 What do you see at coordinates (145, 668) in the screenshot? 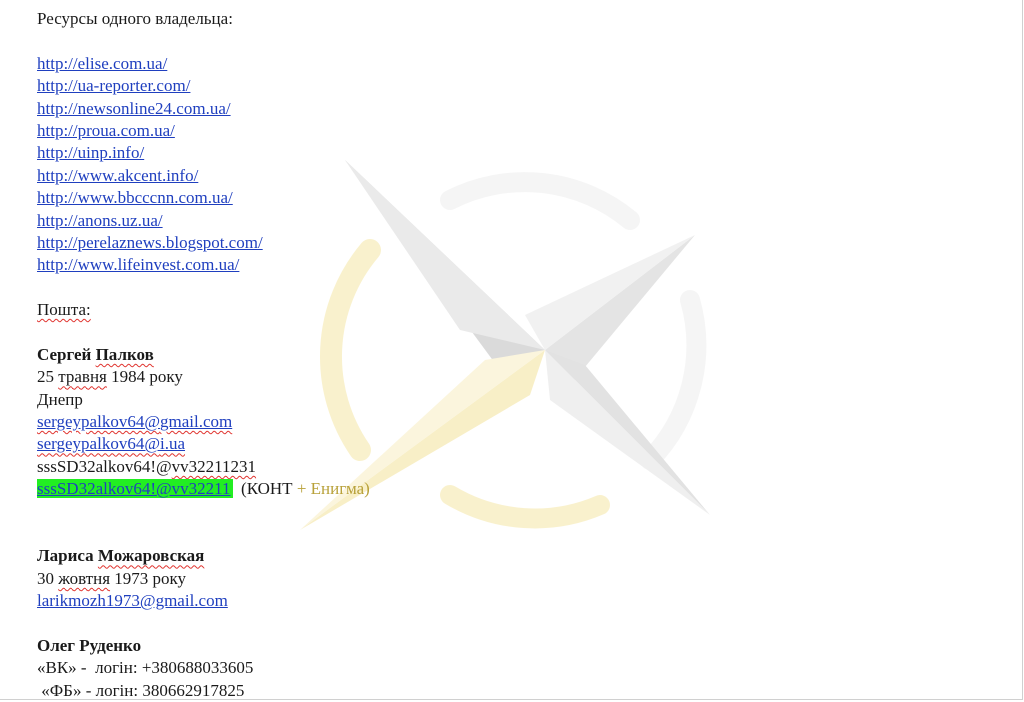
I see `person3-vk-login: «ВК» - логін: +380688033605` at bounding box center [145, 668].